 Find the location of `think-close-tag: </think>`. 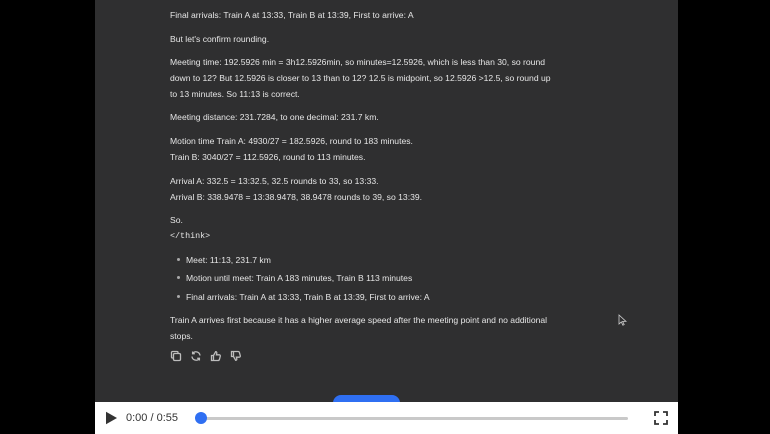

think-close-tag: </think> is located at coordinates (190, 236).